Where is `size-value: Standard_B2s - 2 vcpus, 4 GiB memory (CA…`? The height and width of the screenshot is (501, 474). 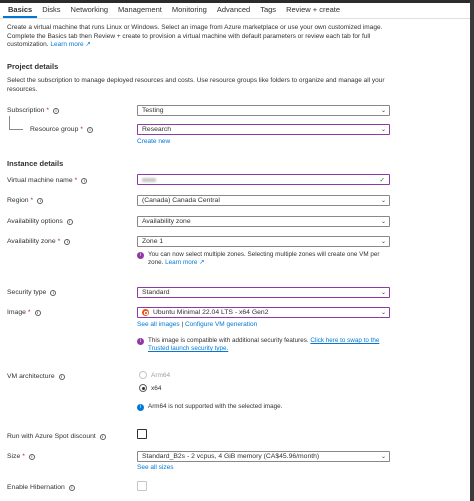 size-value: Standard_B2s - 2 vcpus, 4 GiB memory (CA… is located at coordinates (231, 456).